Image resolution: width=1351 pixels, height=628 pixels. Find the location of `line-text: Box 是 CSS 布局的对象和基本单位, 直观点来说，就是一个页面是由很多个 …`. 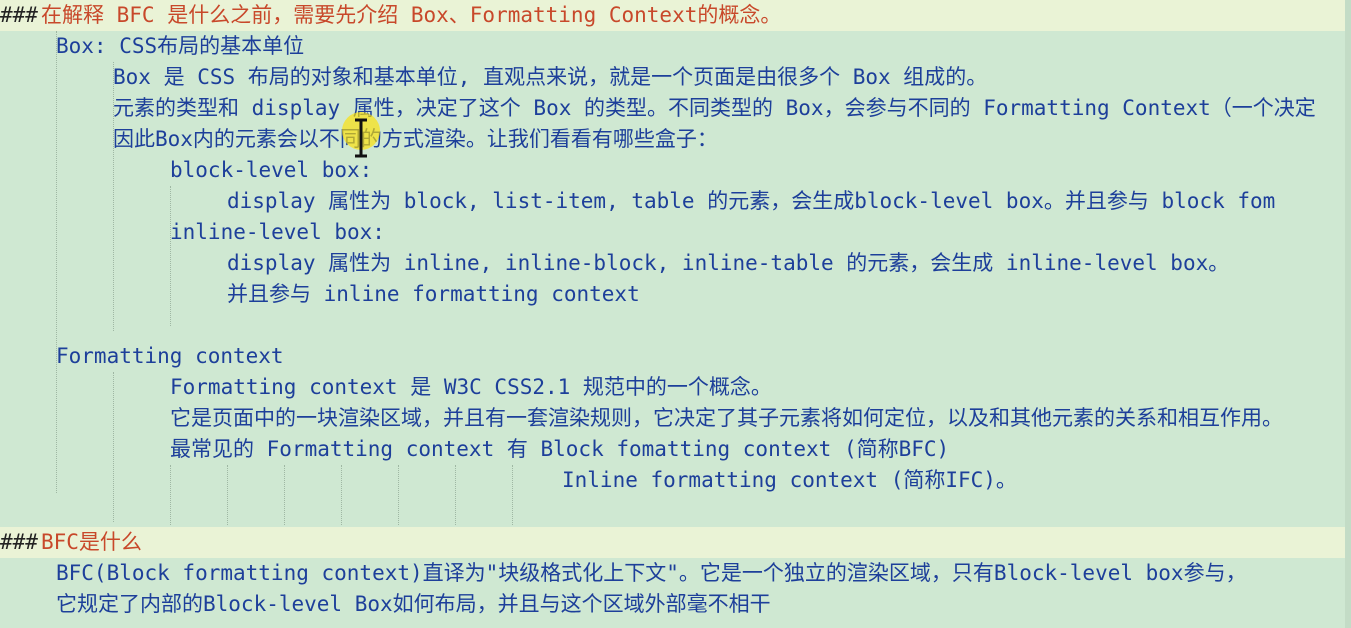

line-text: Box 是 CSS 布局的对象和基本单位, 直观点来说，就是一个页面是由很多个 … is located at coordinates (550, 77).